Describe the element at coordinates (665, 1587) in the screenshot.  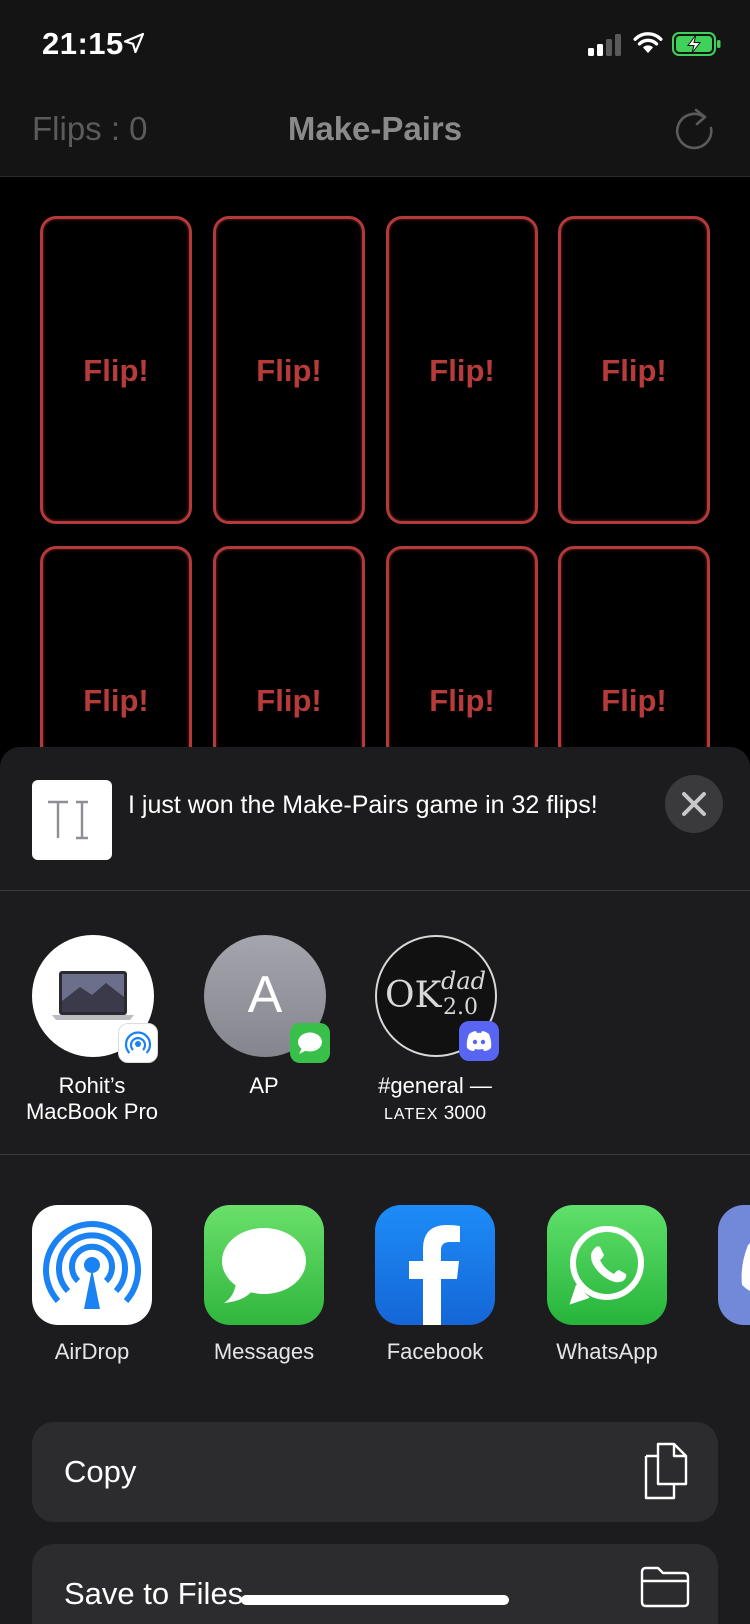
I see `folder-icon` at that location.